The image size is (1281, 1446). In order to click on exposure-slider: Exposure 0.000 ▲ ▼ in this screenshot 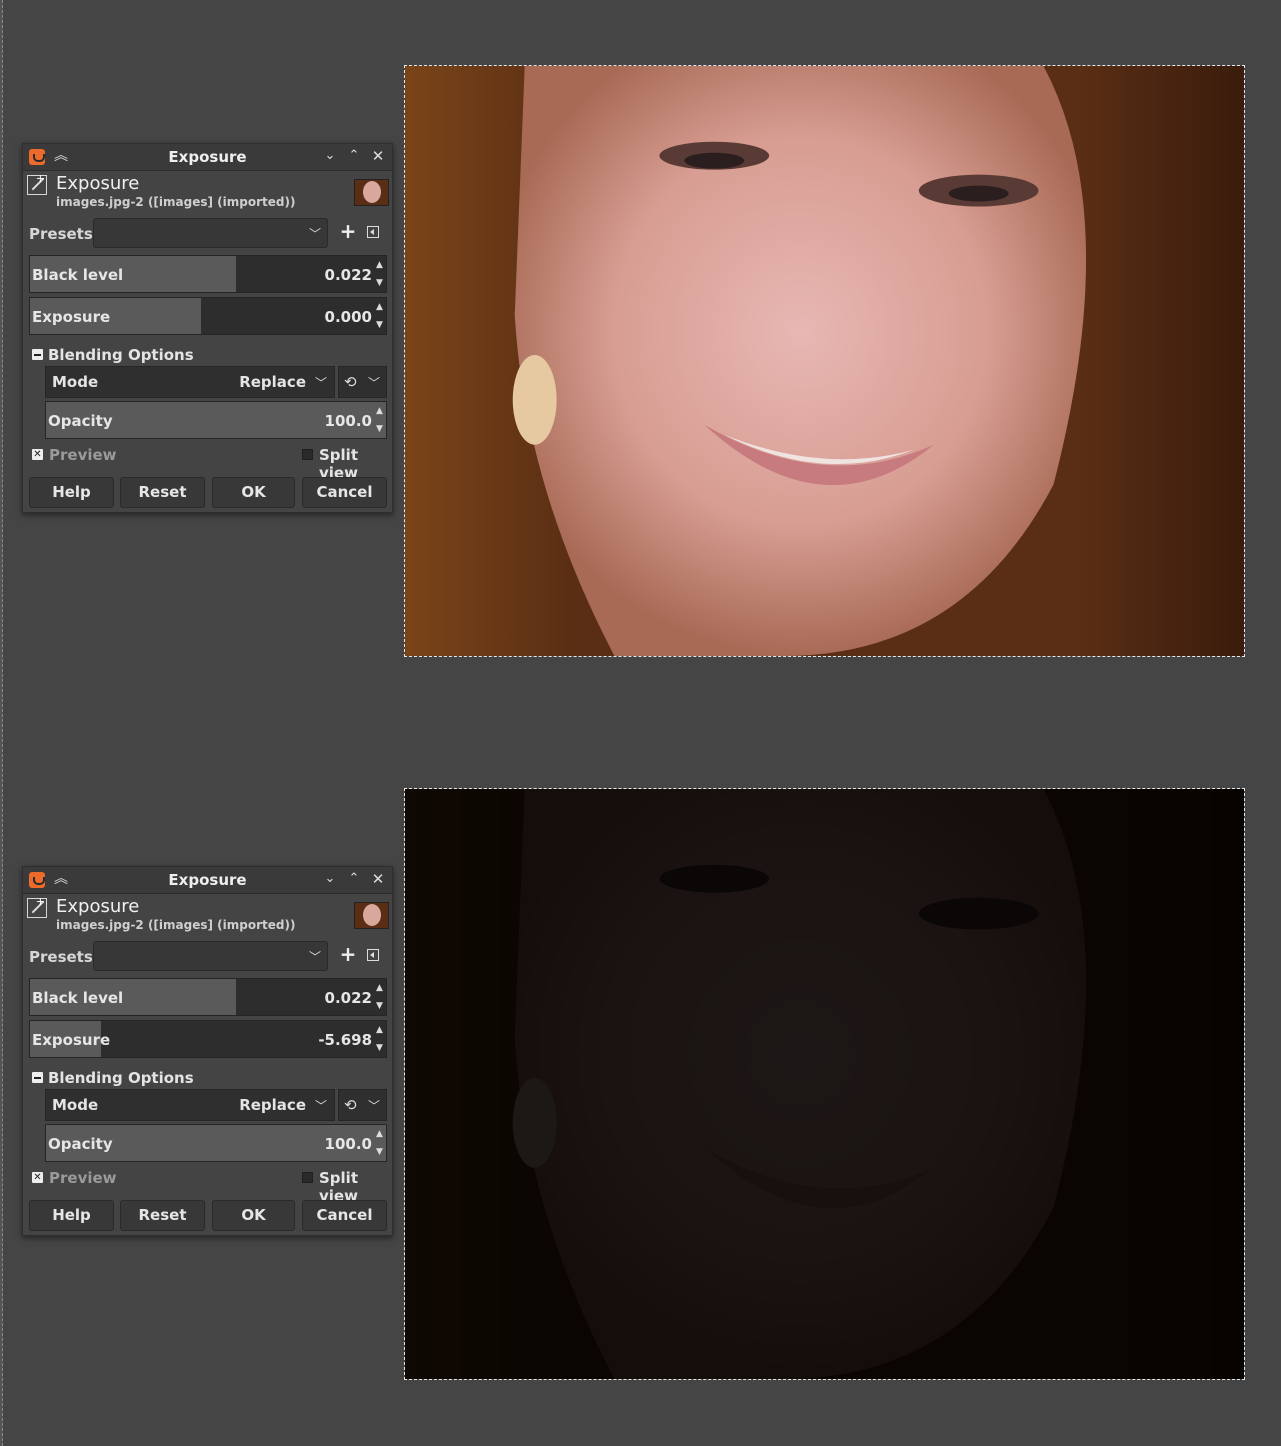, I will do `click(208, 316)`.